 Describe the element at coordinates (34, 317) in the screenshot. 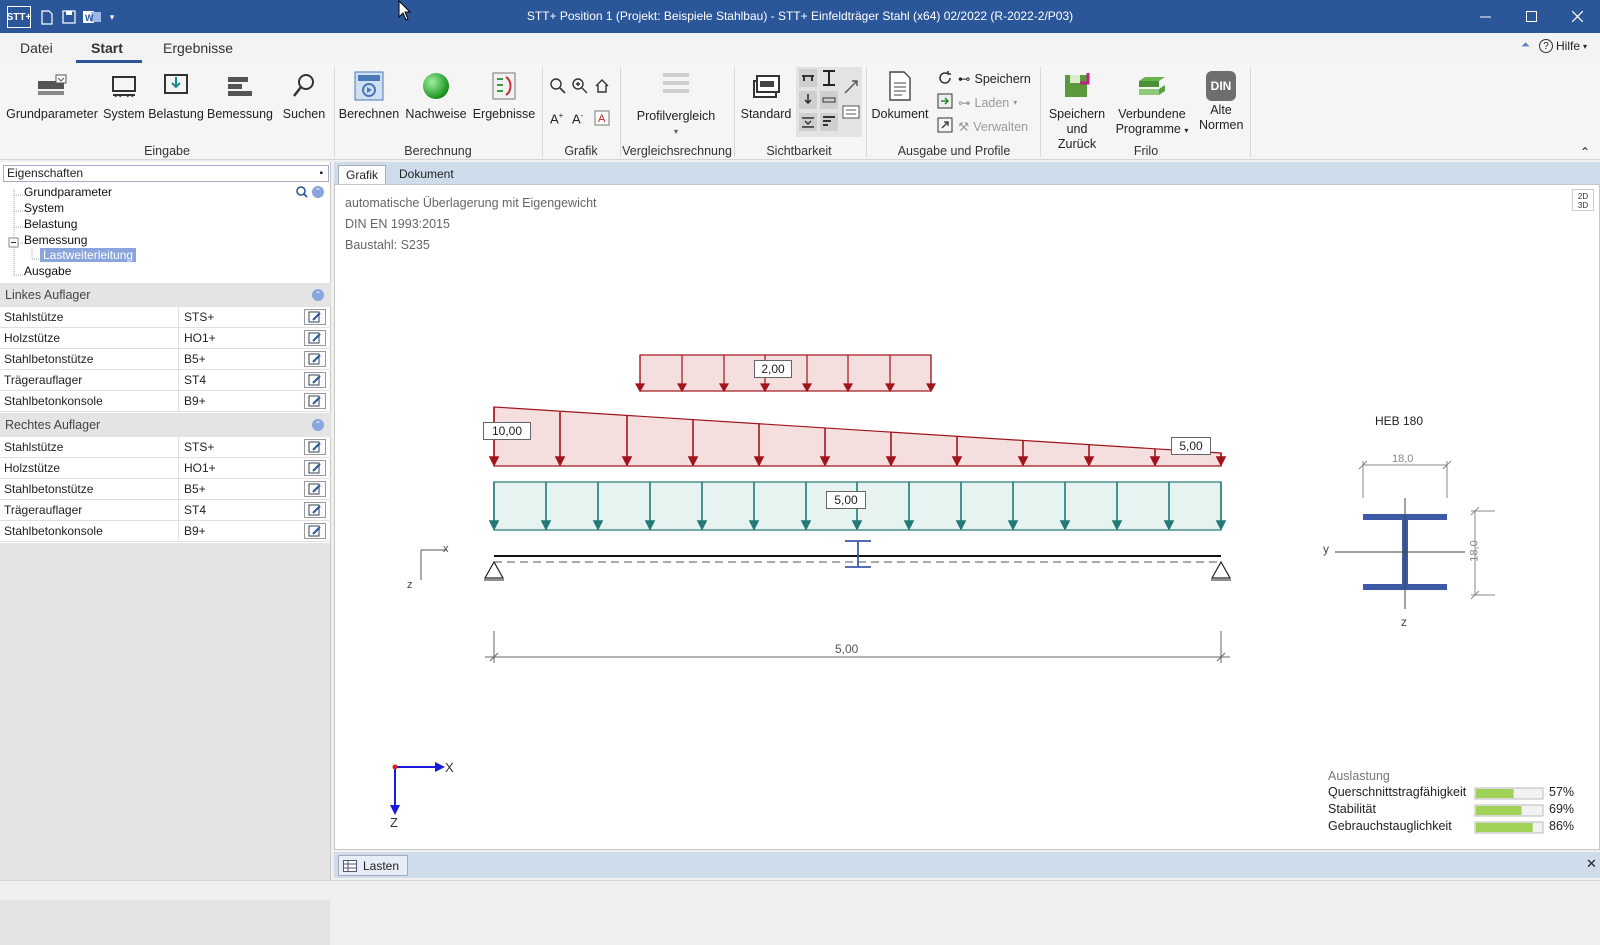

I see `property-key: Stahlstütze` at that location.